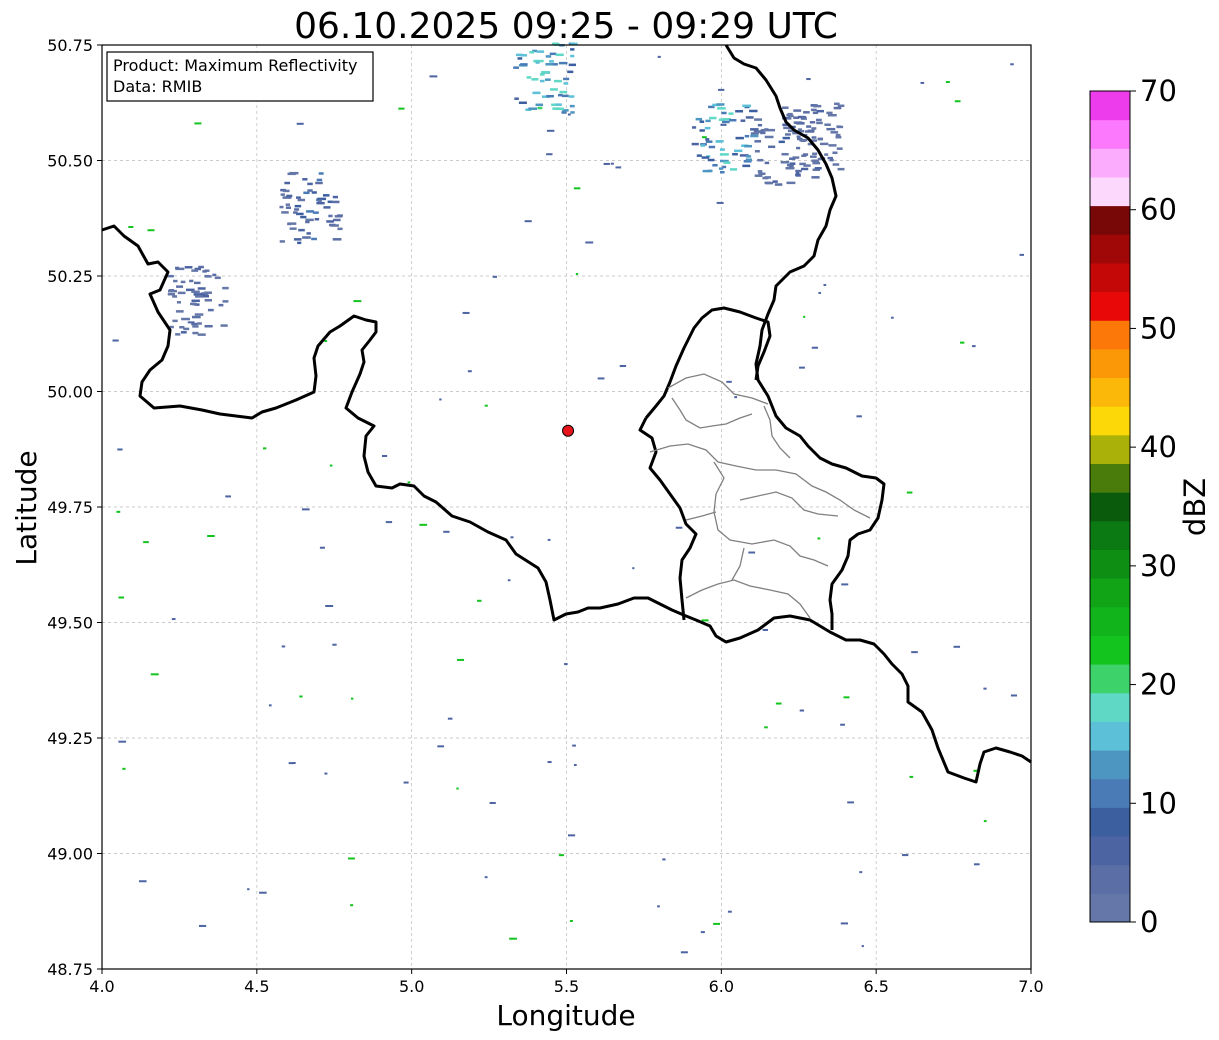 The width and height of the screenshot is (1219, 1040). What do you see at coordinates (1149, 922) in the screenshot?
I see `colorbar-tick-label: 0` at bounding box center [1149, 922].